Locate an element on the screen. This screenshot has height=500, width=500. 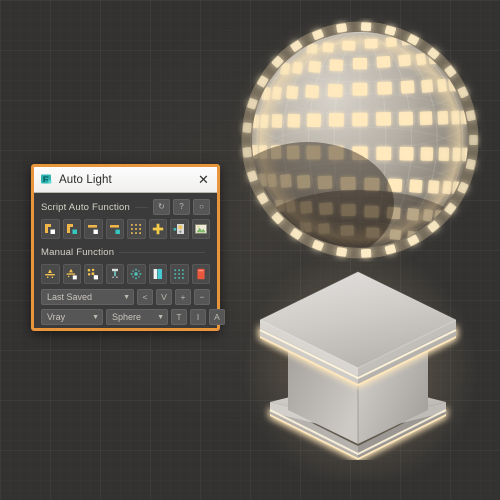
manual-function-header: Manual Function is located at coordinates (125, 252).